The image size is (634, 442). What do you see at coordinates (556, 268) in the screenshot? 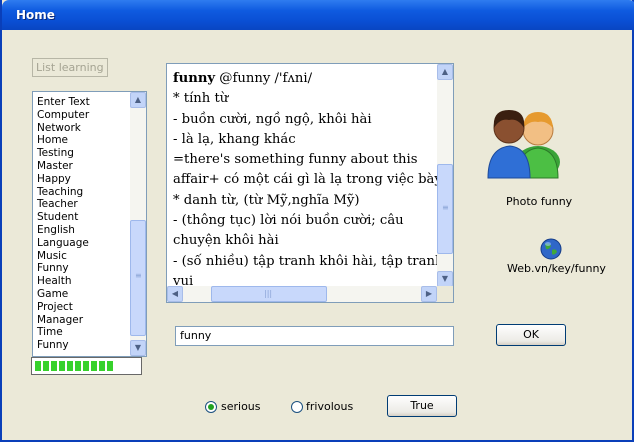
I see `web-link: Web.vn/key/funny` at bounding box center [556, 268].